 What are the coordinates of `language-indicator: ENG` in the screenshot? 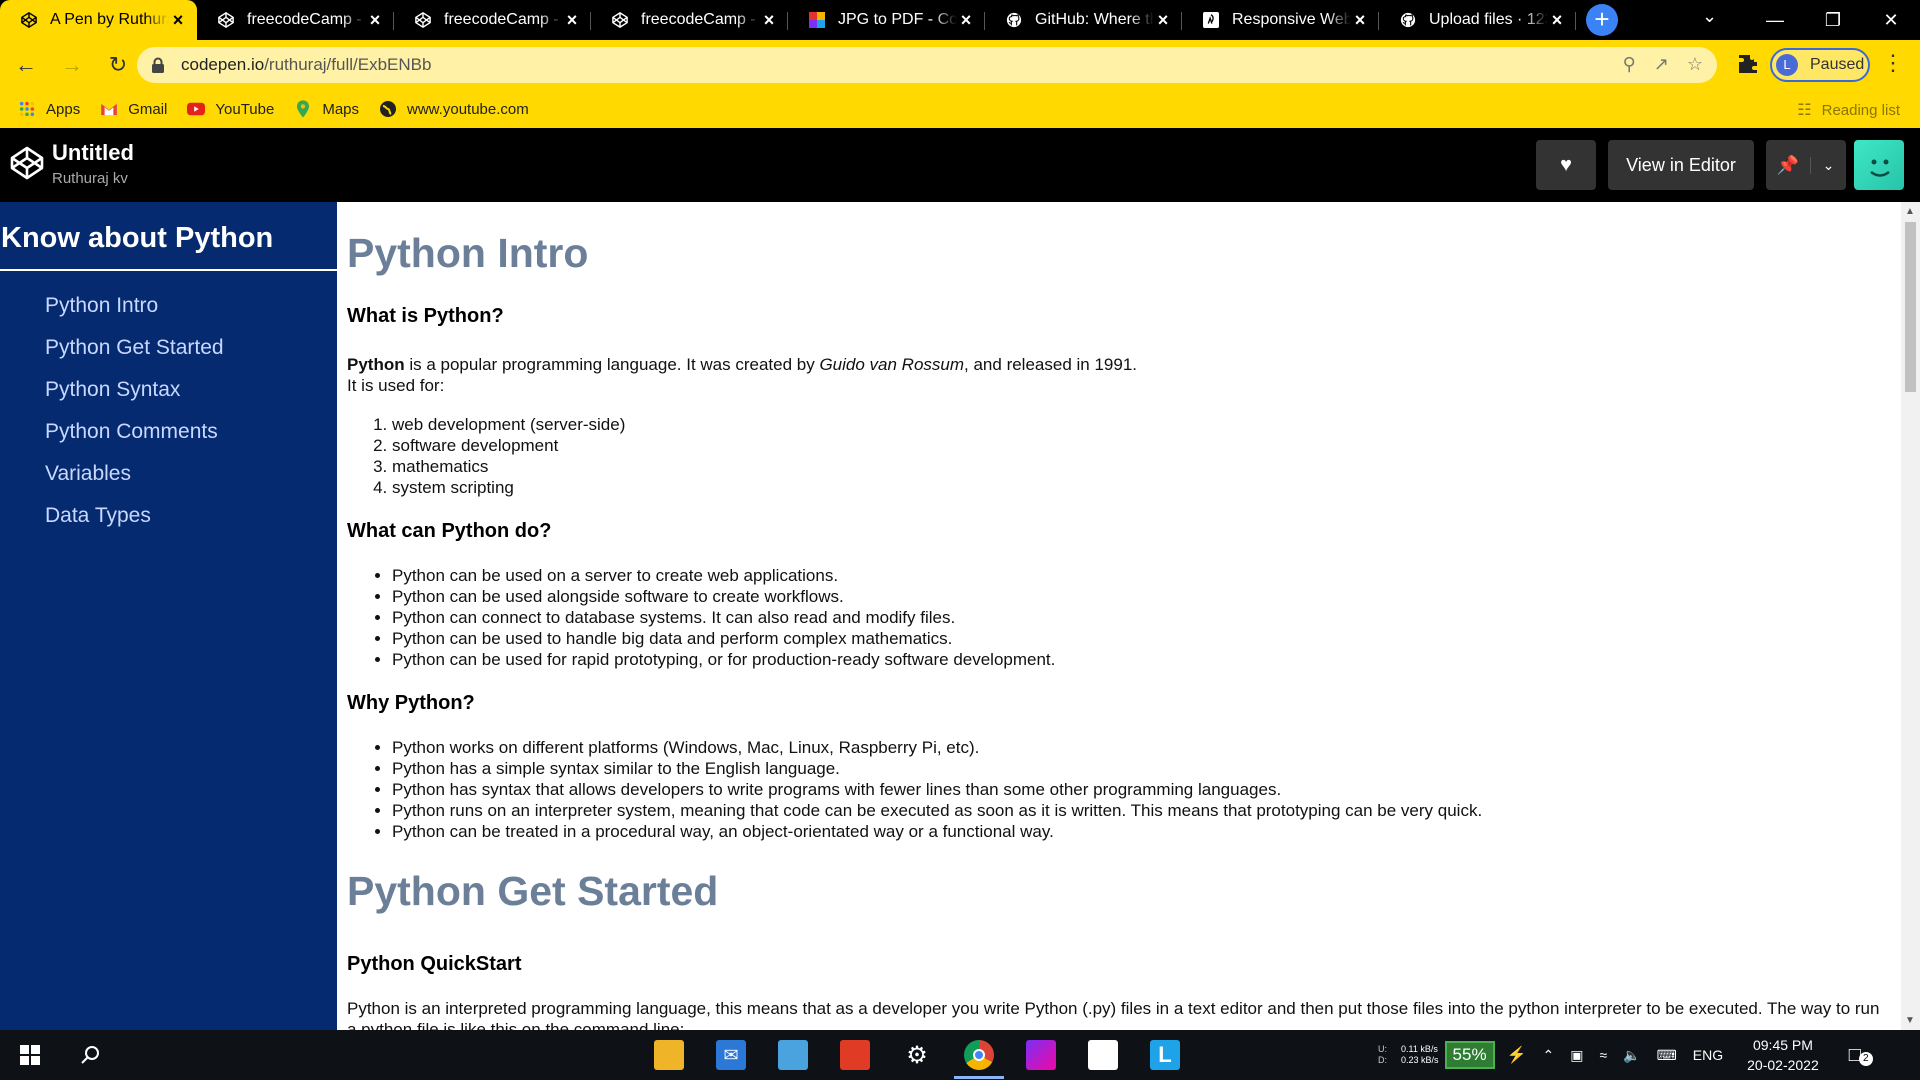 It's located at (1708, 1055).